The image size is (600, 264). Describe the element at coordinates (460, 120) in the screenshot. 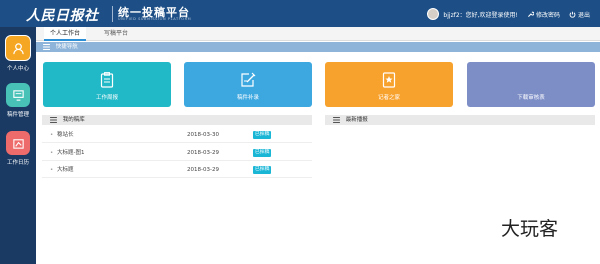

I see `latest-report-header: 最新播报` at that location.